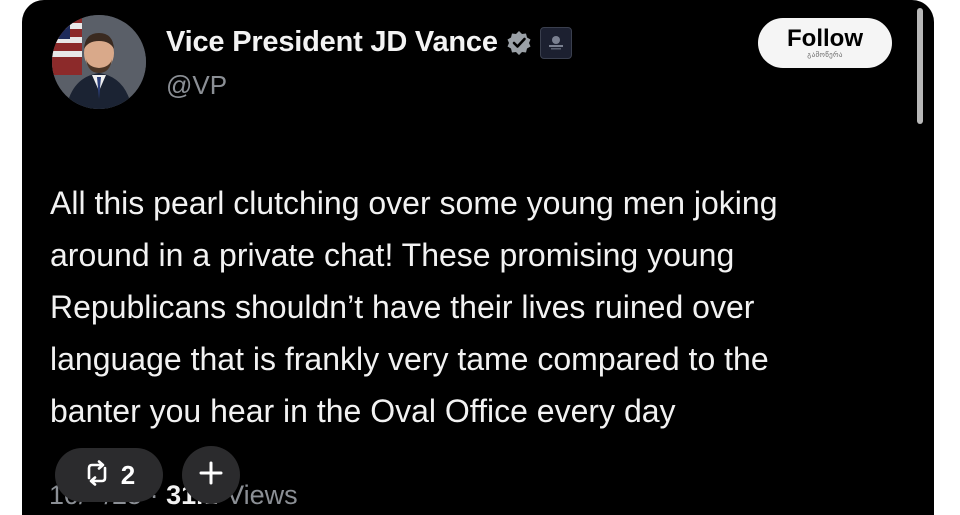 This screenshot has width=960, height=515. What do you see at coordinates (825, 55) in the screenshot?
I see `follow-sublabel: გამოწერა` at bounding box center [825, 55].